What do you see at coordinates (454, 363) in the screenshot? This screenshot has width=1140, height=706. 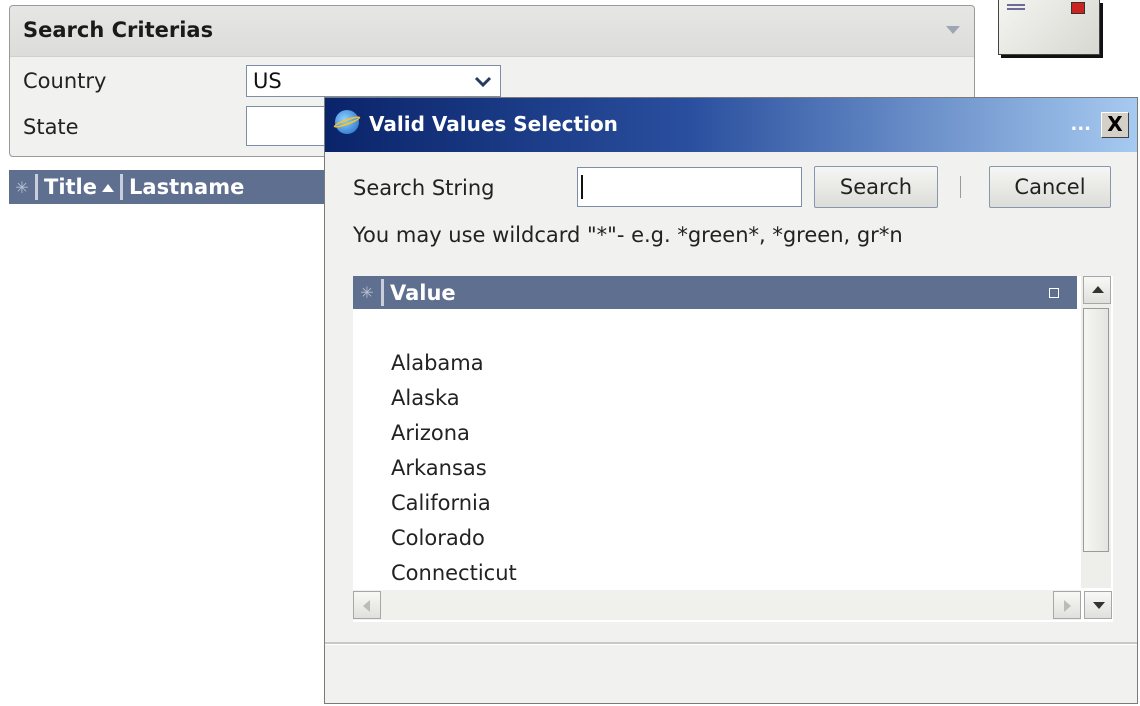 I see `list-item: Alabama` at bounding box center [454, 363].